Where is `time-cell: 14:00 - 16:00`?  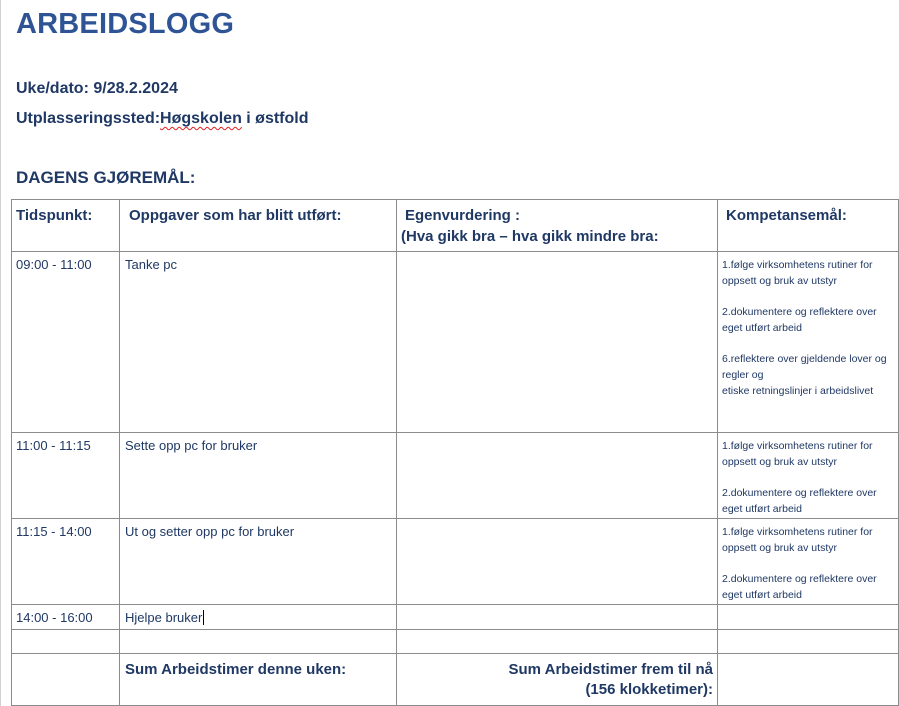
time-cell: 14:00 - 16:00 is located at coordinates (65, 617).